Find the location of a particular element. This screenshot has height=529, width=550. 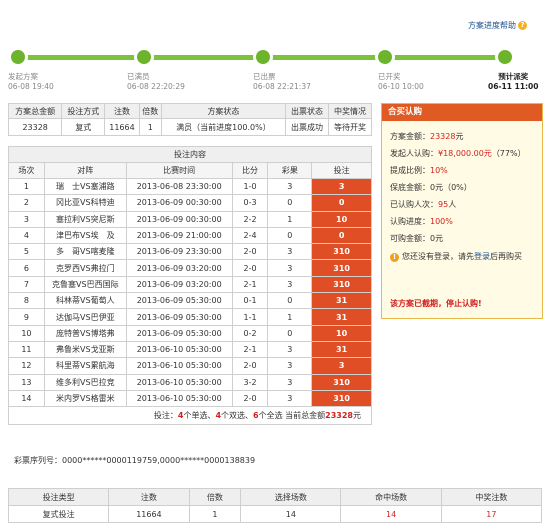

cell: 23328 is located at coordinates (35, 127).